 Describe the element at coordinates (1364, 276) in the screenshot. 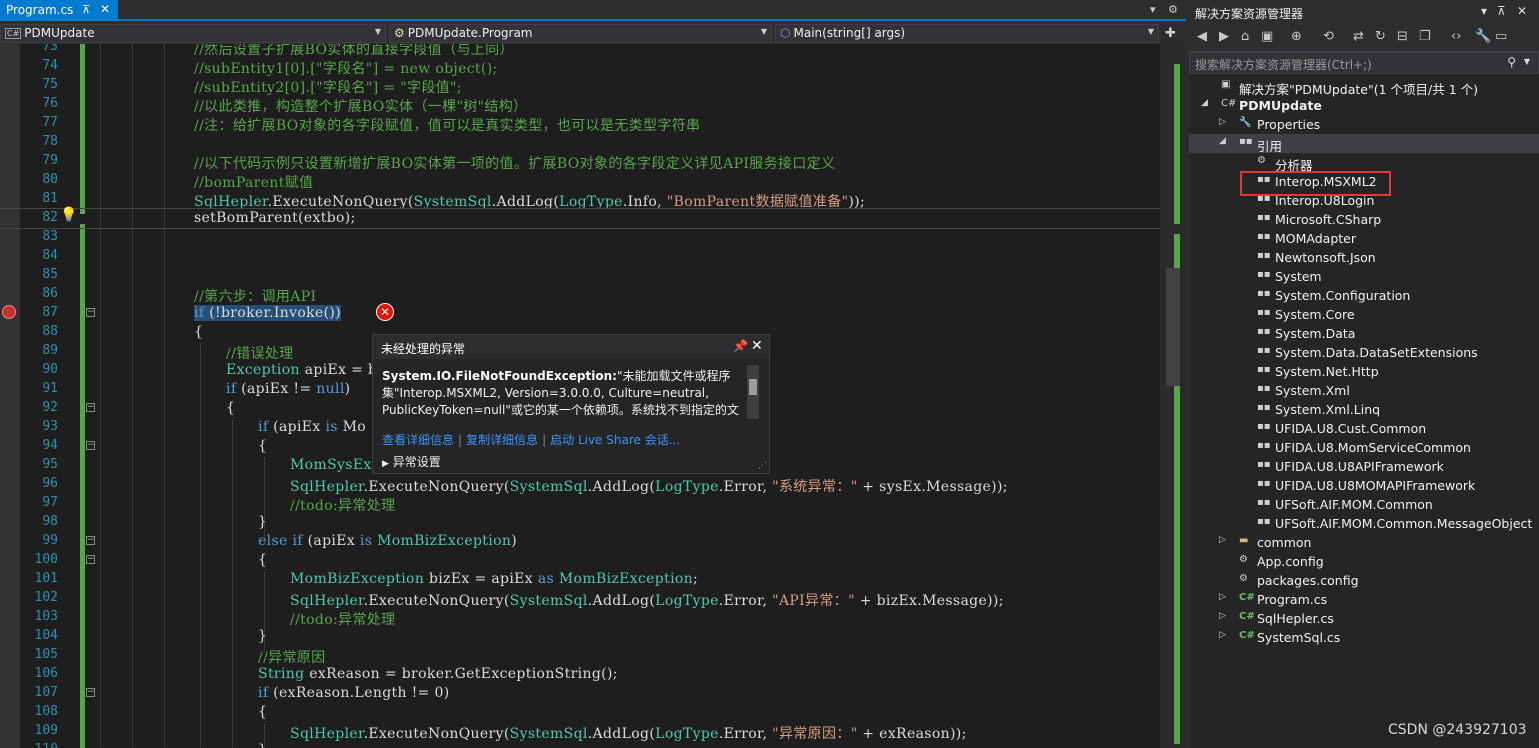

I see `tree-node-reference: ▪▪ System` at that location.